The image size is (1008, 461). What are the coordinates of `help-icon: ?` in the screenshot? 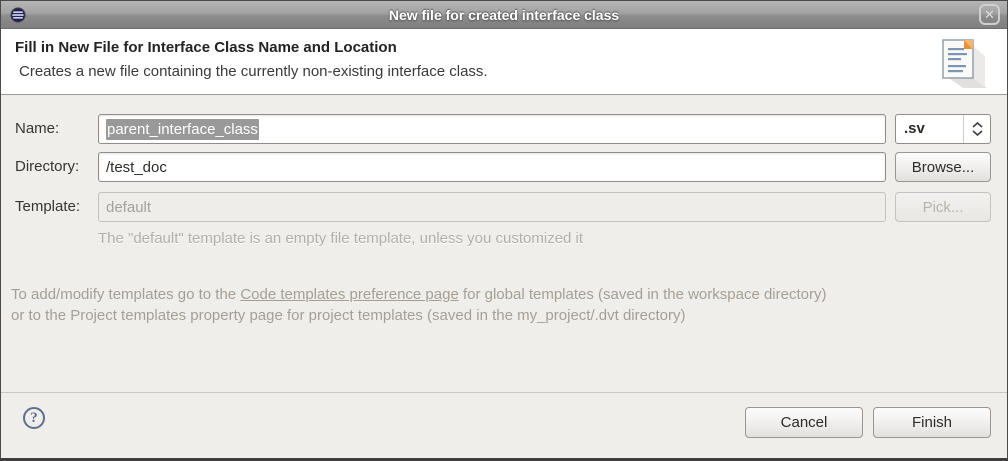 It's located at (34, 418).